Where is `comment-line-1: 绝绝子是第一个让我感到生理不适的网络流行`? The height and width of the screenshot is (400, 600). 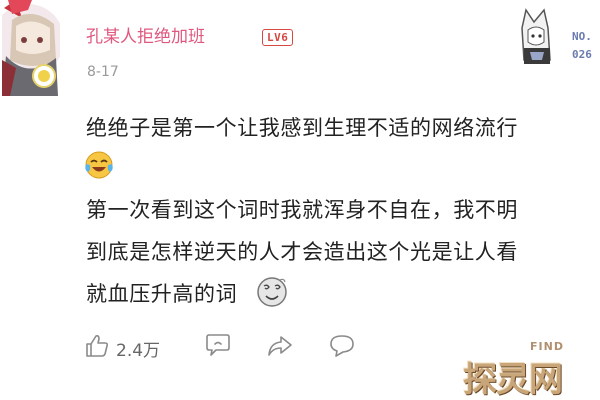 comment-line-1: 绝绝子是第一个让我感到生理不适的网络流行 is located at coordinates (302, 128).